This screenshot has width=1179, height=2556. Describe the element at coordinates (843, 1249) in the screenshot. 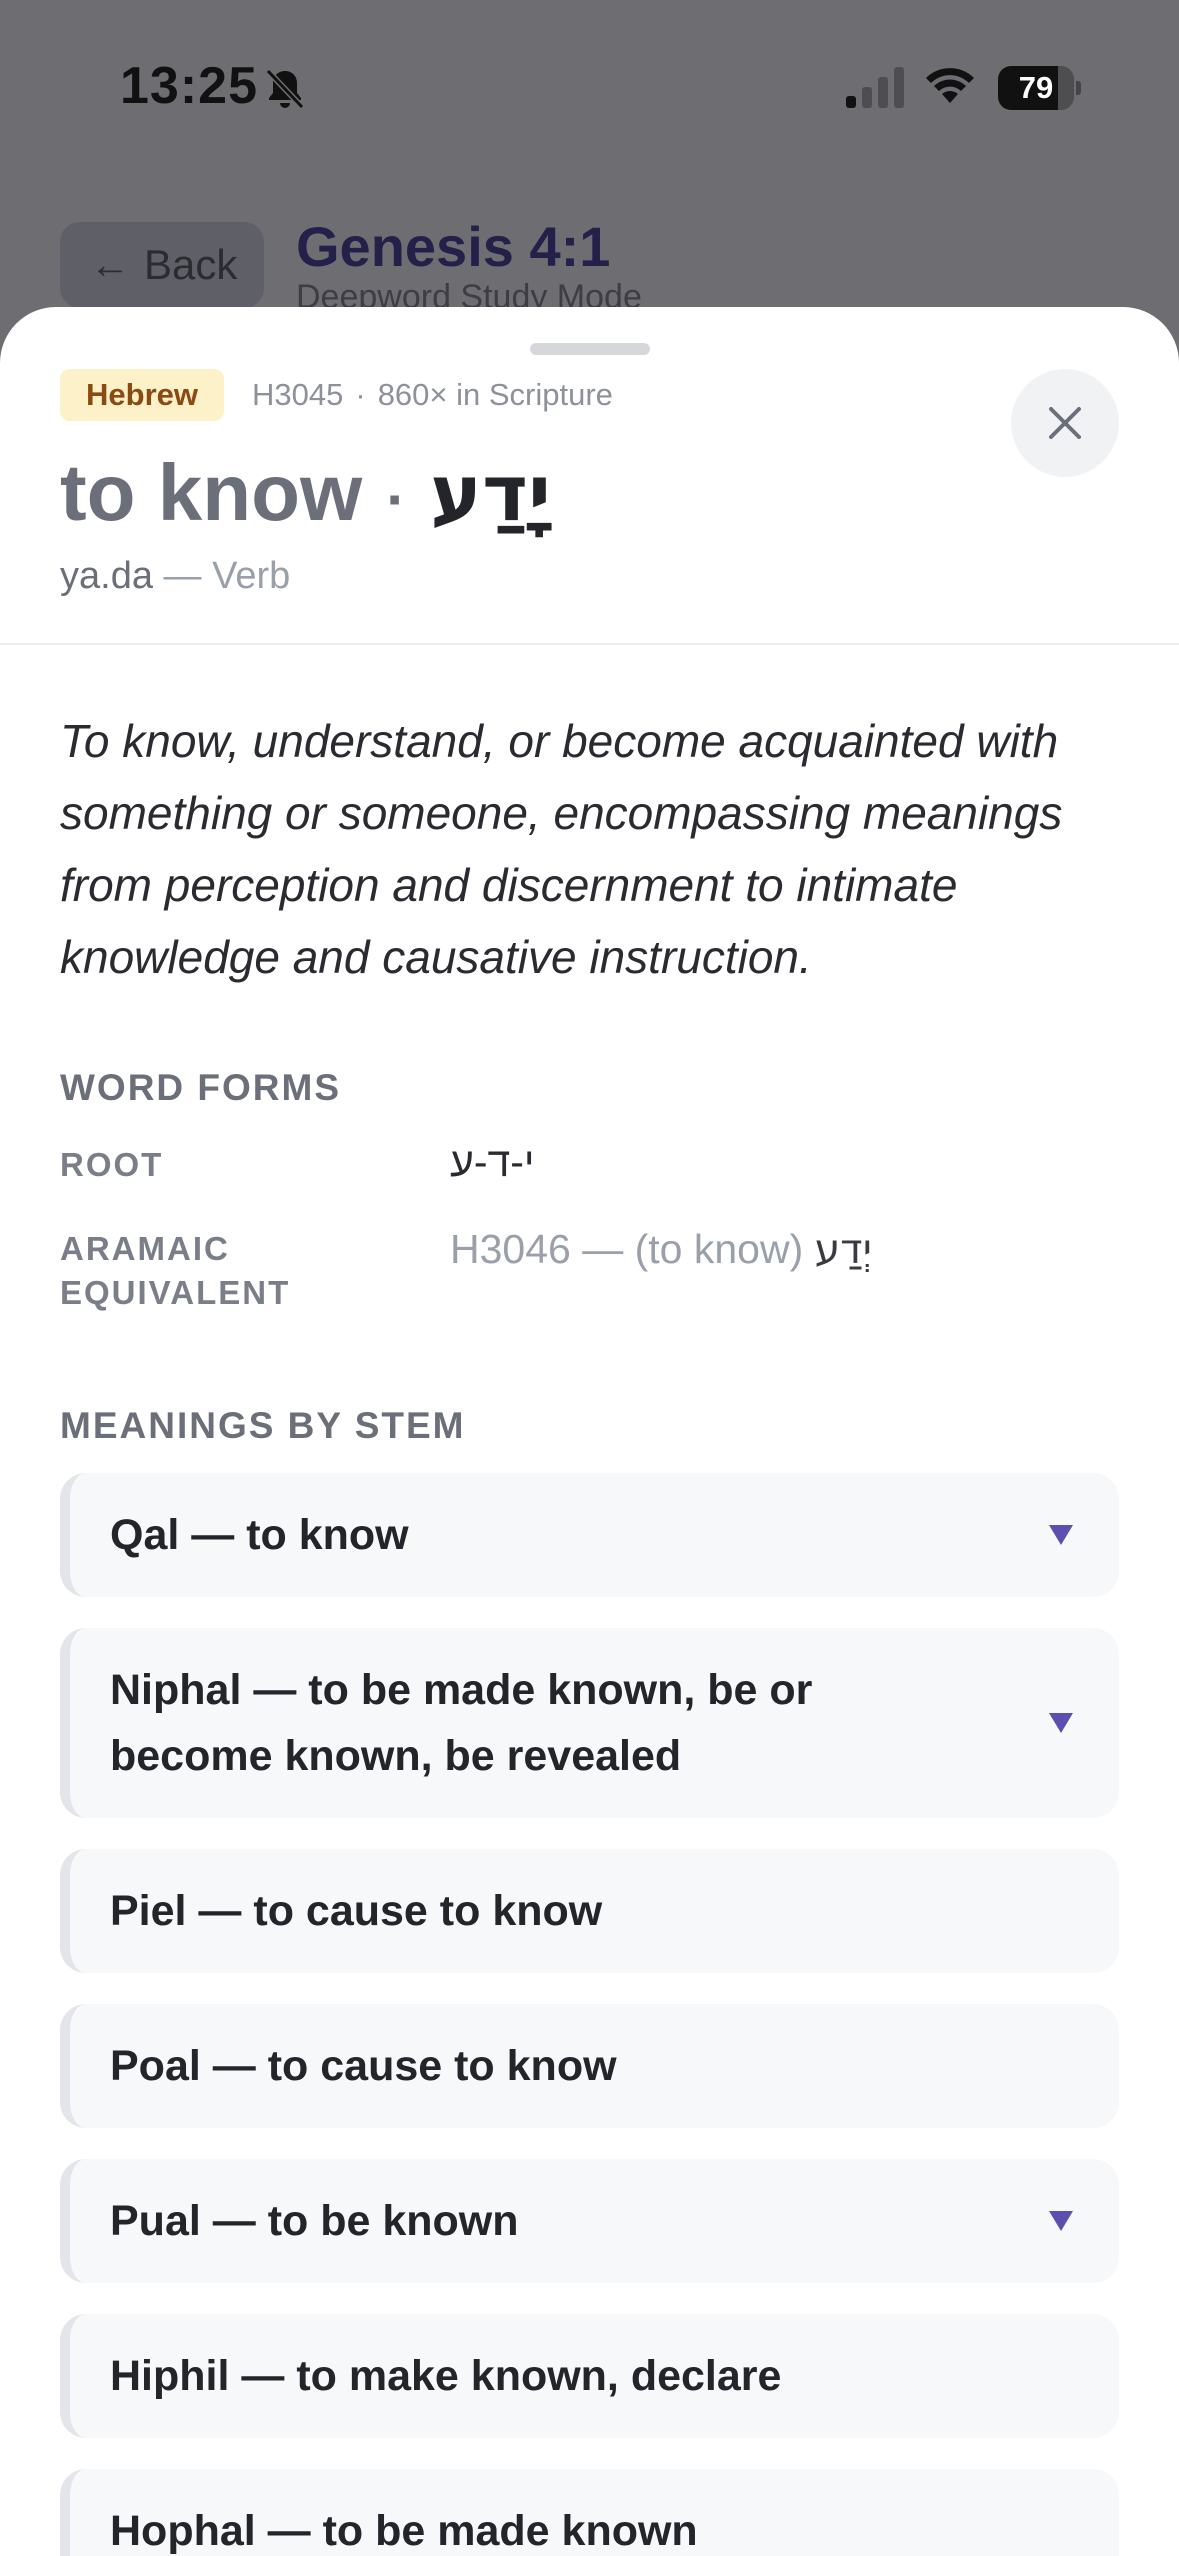

I see `aramaic-hebrew: יְדַע` at that location.